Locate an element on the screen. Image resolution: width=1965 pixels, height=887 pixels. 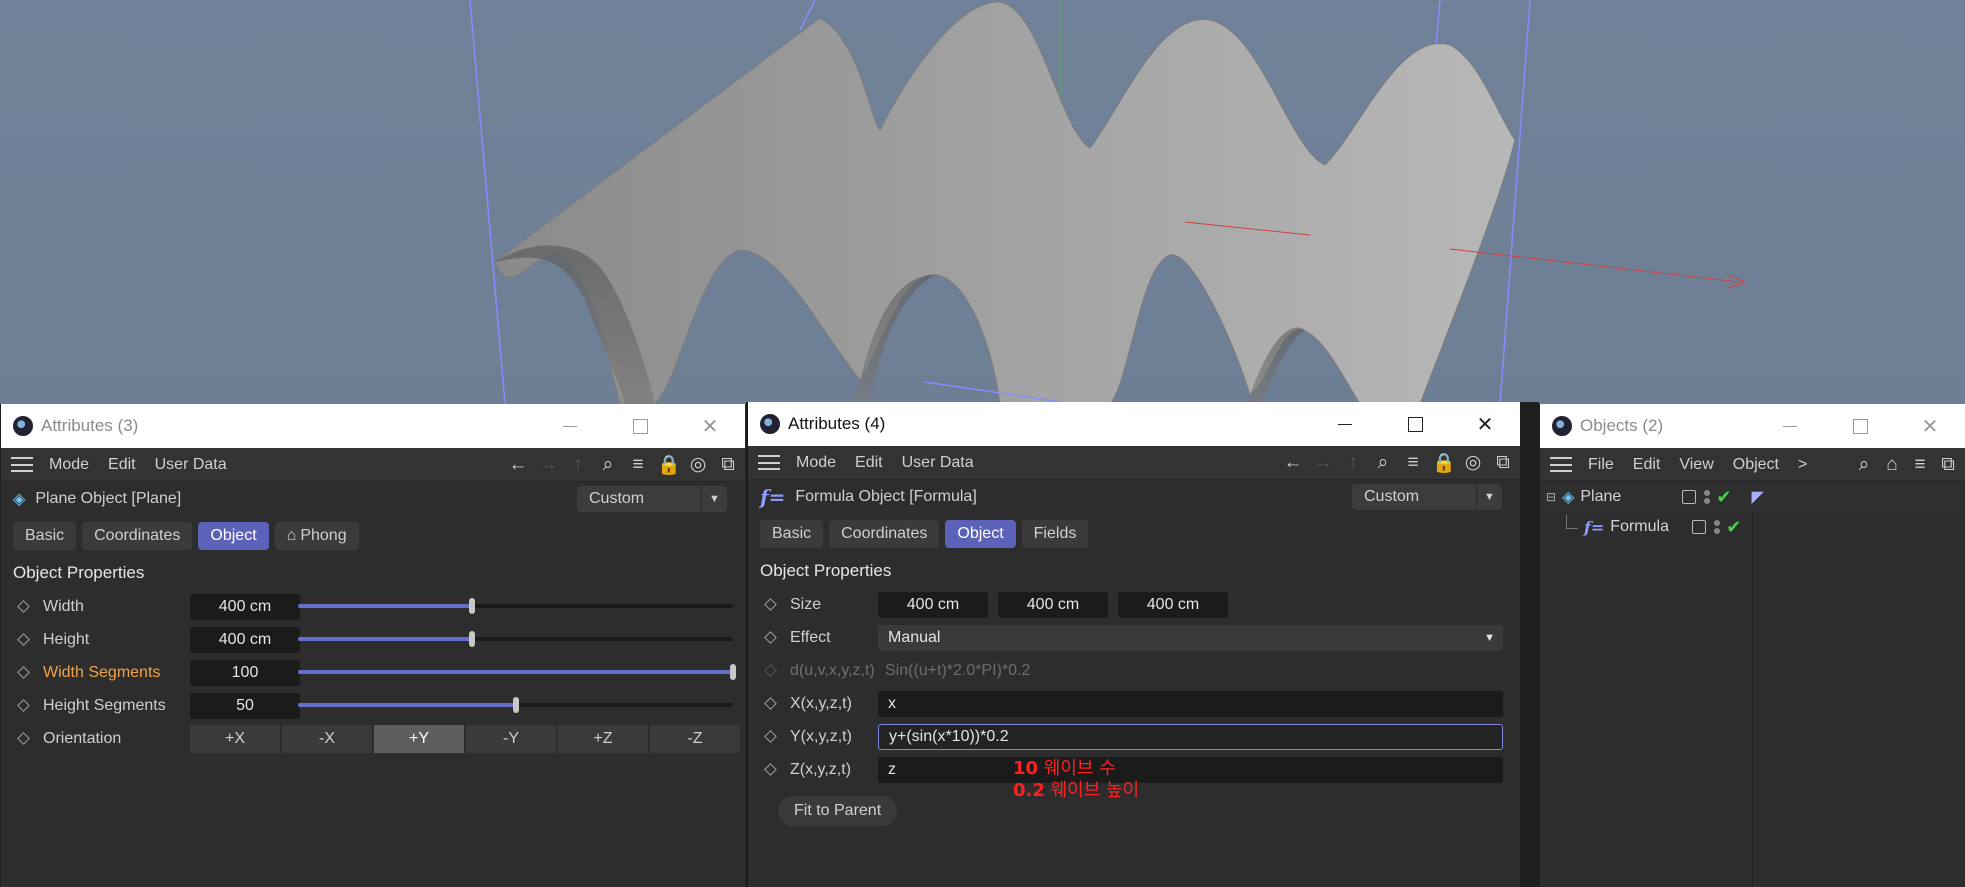
menu-object: Object is located at coordinates (1756, 465).